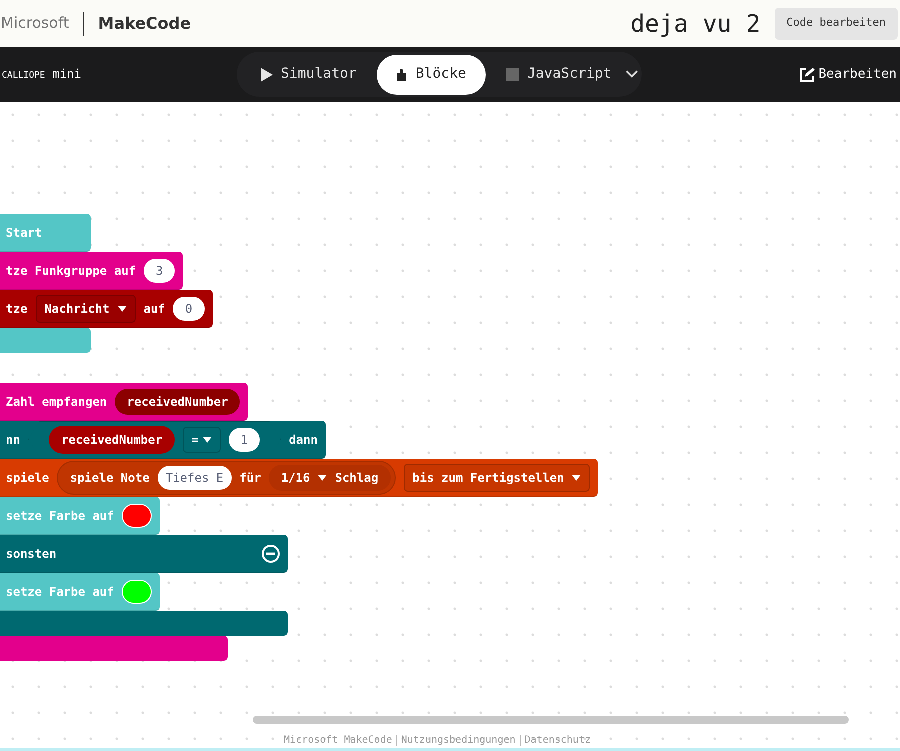 Image resolution: width=900 pixels, height=751 pixels. I want to click on number-field: 3, so click(160, 270).